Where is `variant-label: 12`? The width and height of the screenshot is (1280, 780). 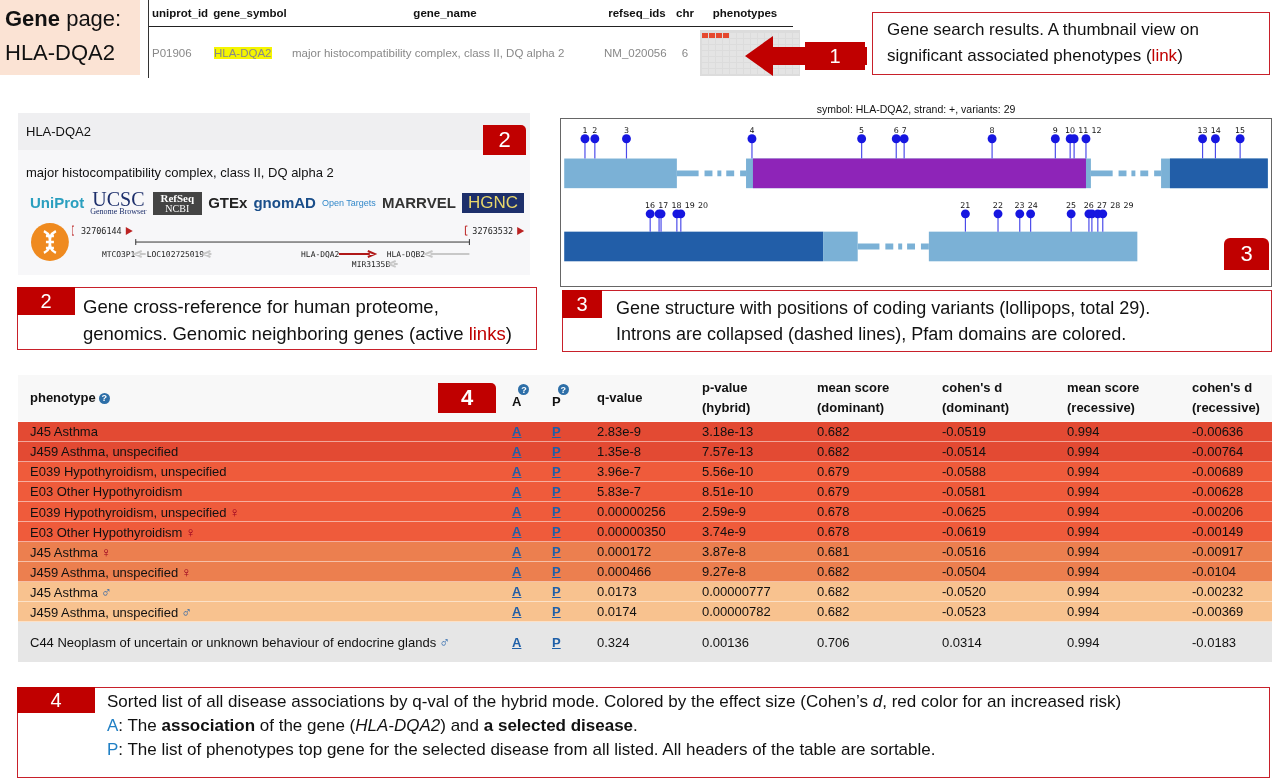 variant-label: 12 is located at coordinates (1096, 130).